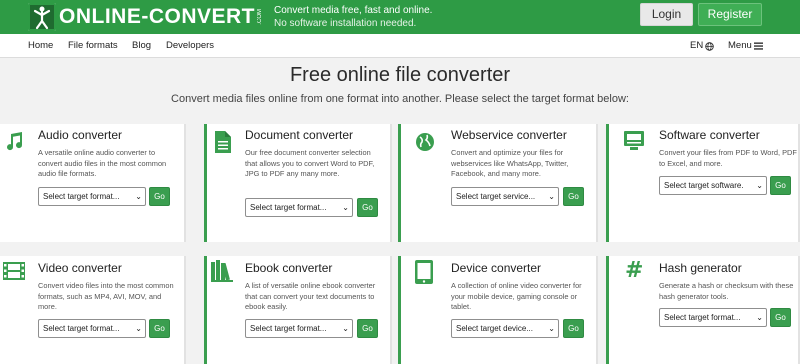  I want to click on language-label: EN, so click(697, 45).